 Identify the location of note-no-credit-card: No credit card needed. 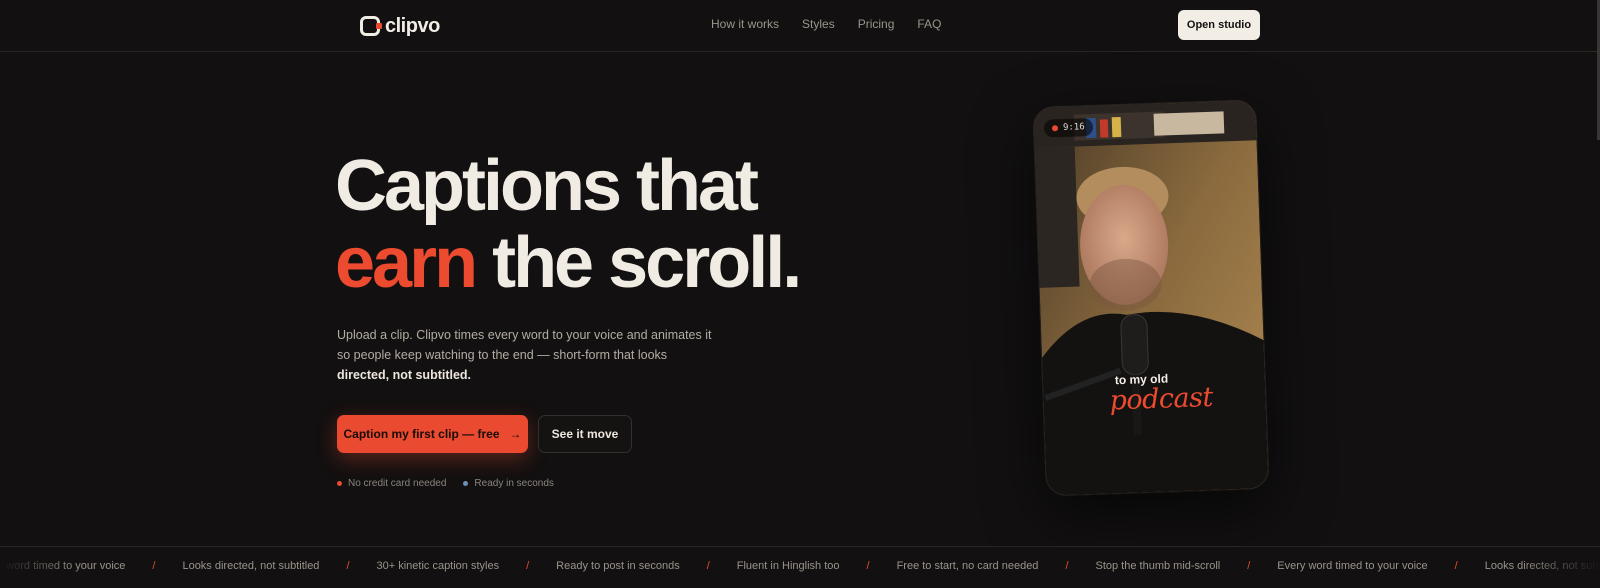
(391, 483).